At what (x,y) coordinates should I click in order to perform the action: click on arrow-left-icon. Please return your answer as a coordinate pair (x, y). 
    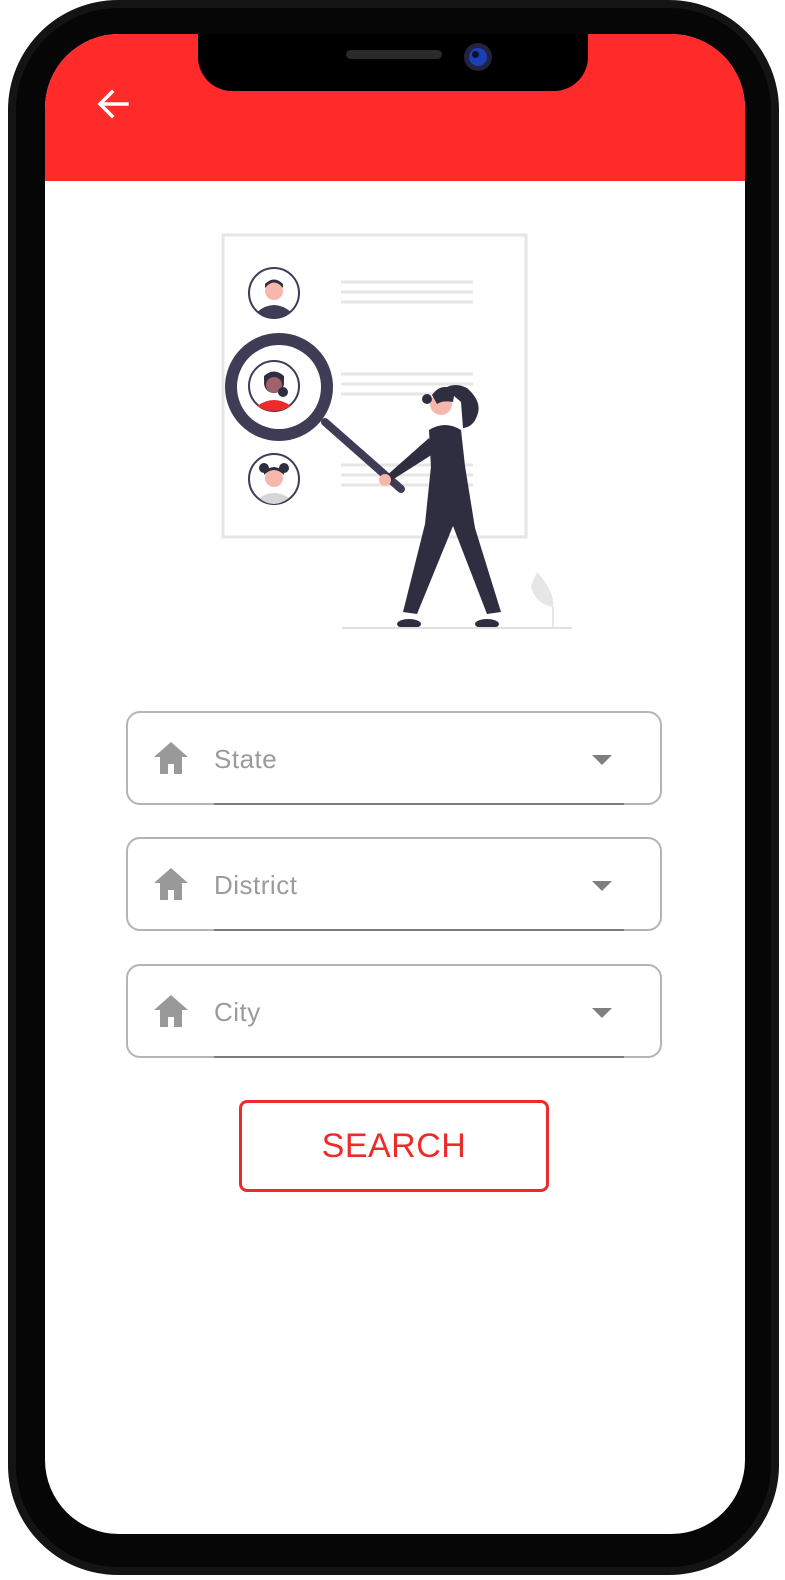
    Looking at the image, I should click on (113, 104).